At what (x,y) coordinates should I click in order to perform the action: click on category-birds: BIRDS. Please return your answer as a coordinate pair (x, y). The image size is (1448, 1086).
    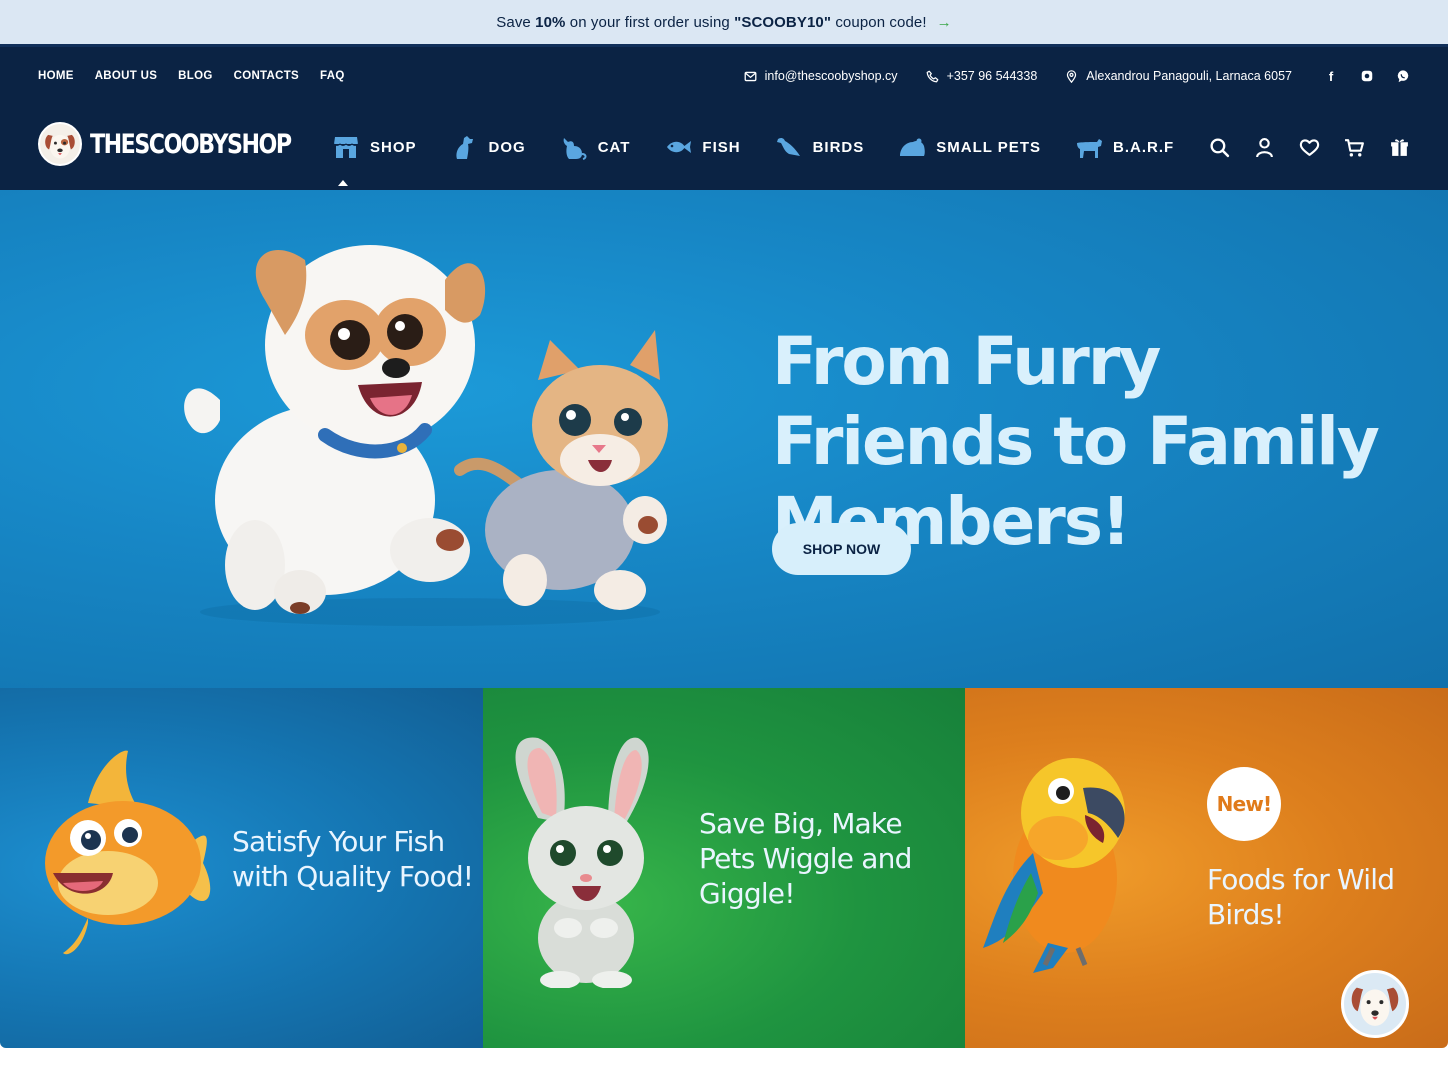
    Looking at the image, I should click on (820, 147).